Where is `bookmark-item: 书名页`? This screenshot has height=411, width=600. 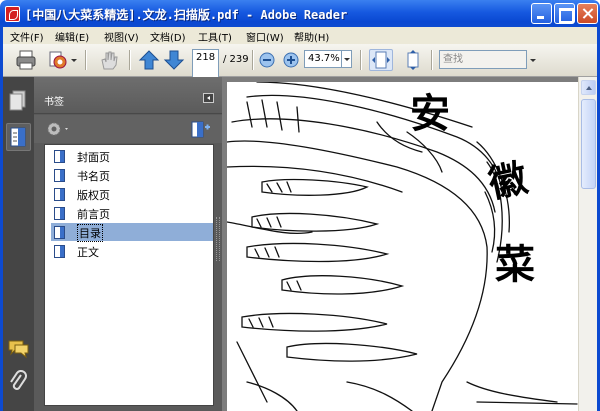
bookmark-item: 书名页 is located at coordinates (132, 175).